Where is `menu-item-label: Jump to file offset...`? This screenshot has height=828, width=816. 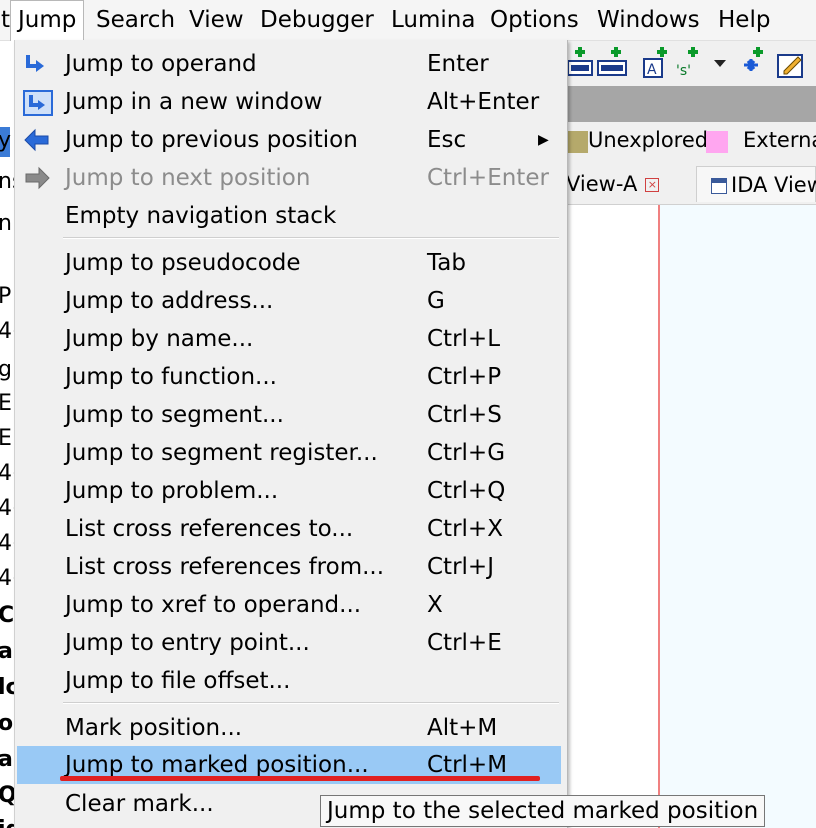
menu-item-label: Jump to file offset... is located at coordinates (178, 681).